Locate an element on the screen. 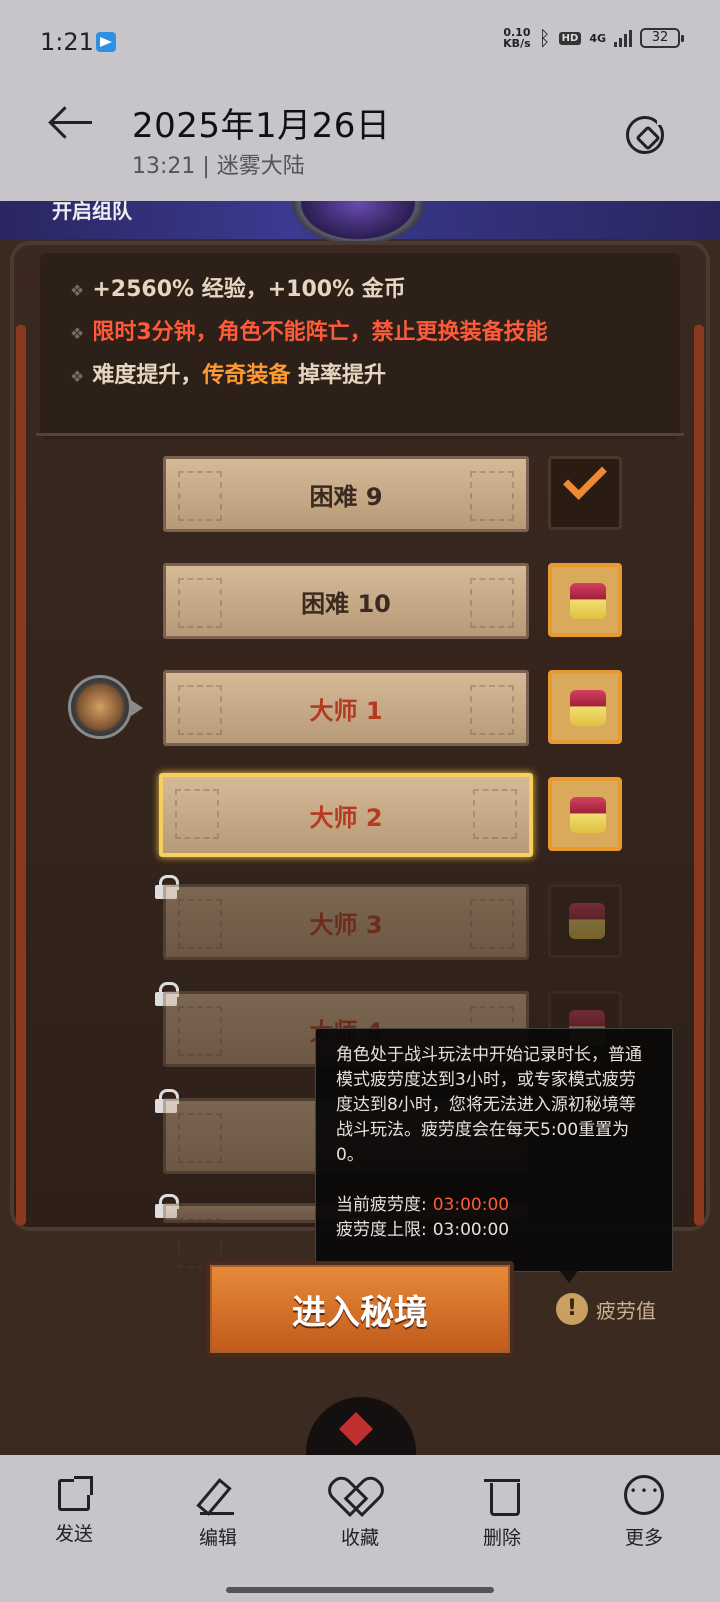  status-icons: 0.10 KB/s ᛒ HD 4G 32 is located at coordinates (593, 38).